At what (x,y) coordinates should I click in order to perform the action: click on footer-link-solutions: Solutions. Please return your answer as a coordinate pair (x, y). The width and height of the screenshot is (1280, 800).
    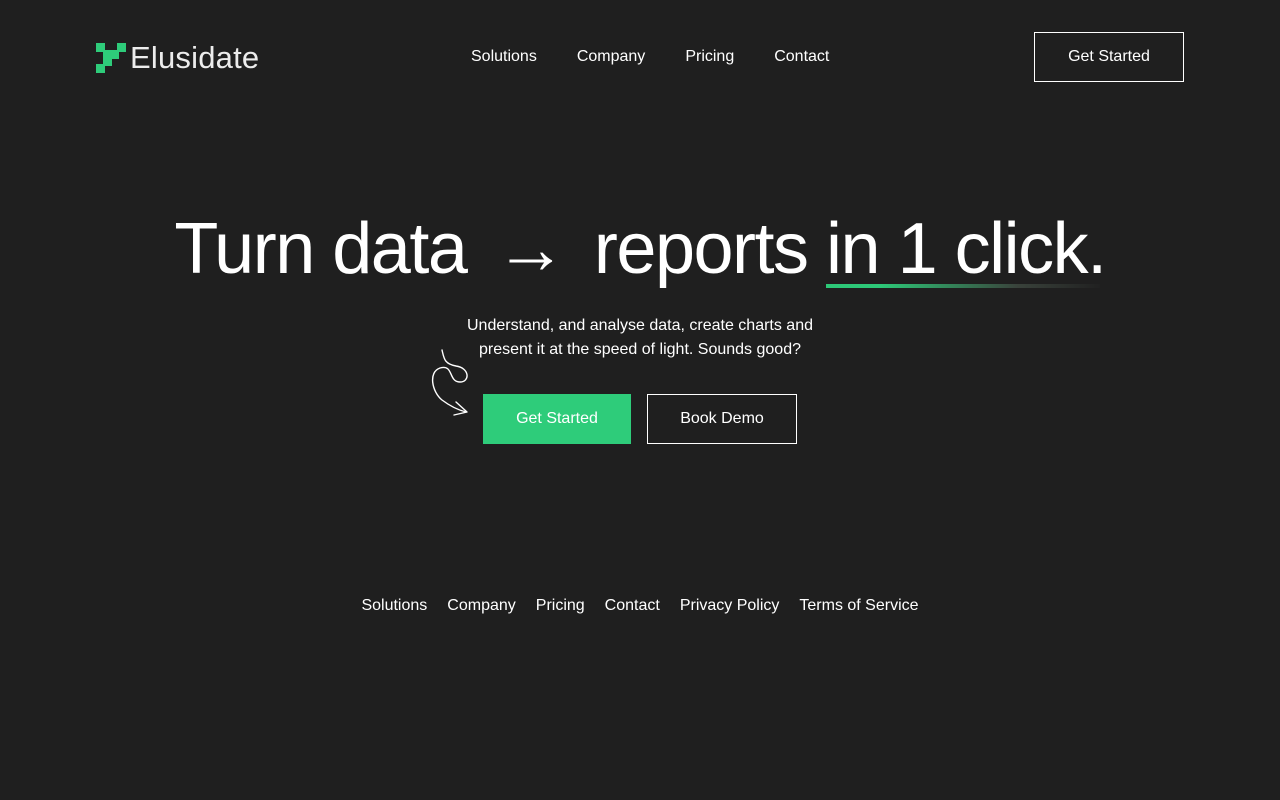
    Looking at the image, I should click on (394, 606).